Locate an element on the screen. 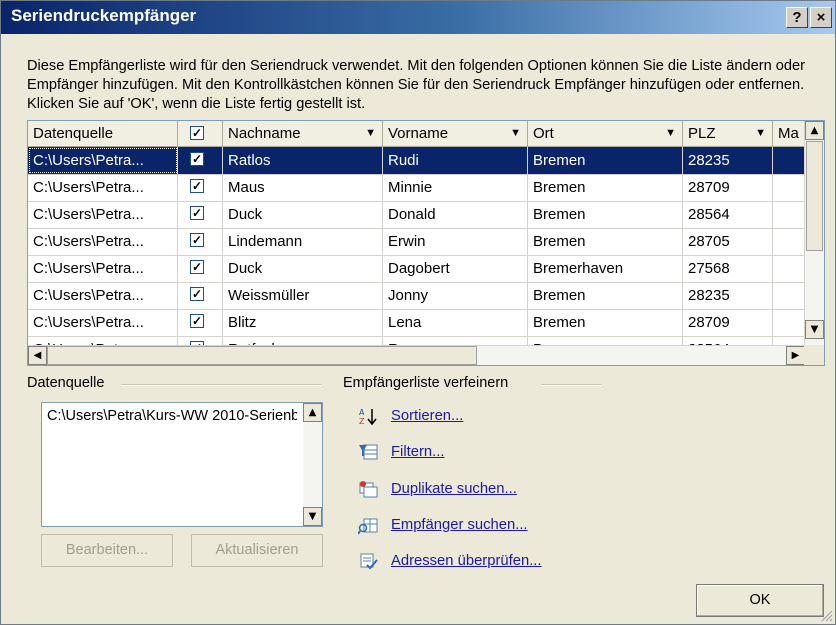 The height and width of the screenshot is (625, 836). validate-addresses-icon is located at coordinates (368, 561).